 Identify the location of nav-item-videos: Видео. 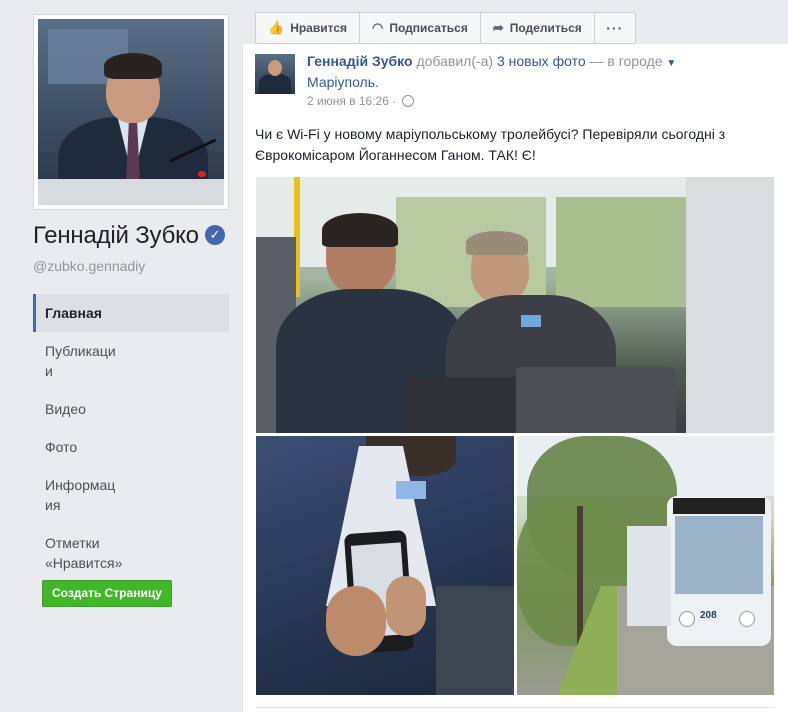
(131, 409).